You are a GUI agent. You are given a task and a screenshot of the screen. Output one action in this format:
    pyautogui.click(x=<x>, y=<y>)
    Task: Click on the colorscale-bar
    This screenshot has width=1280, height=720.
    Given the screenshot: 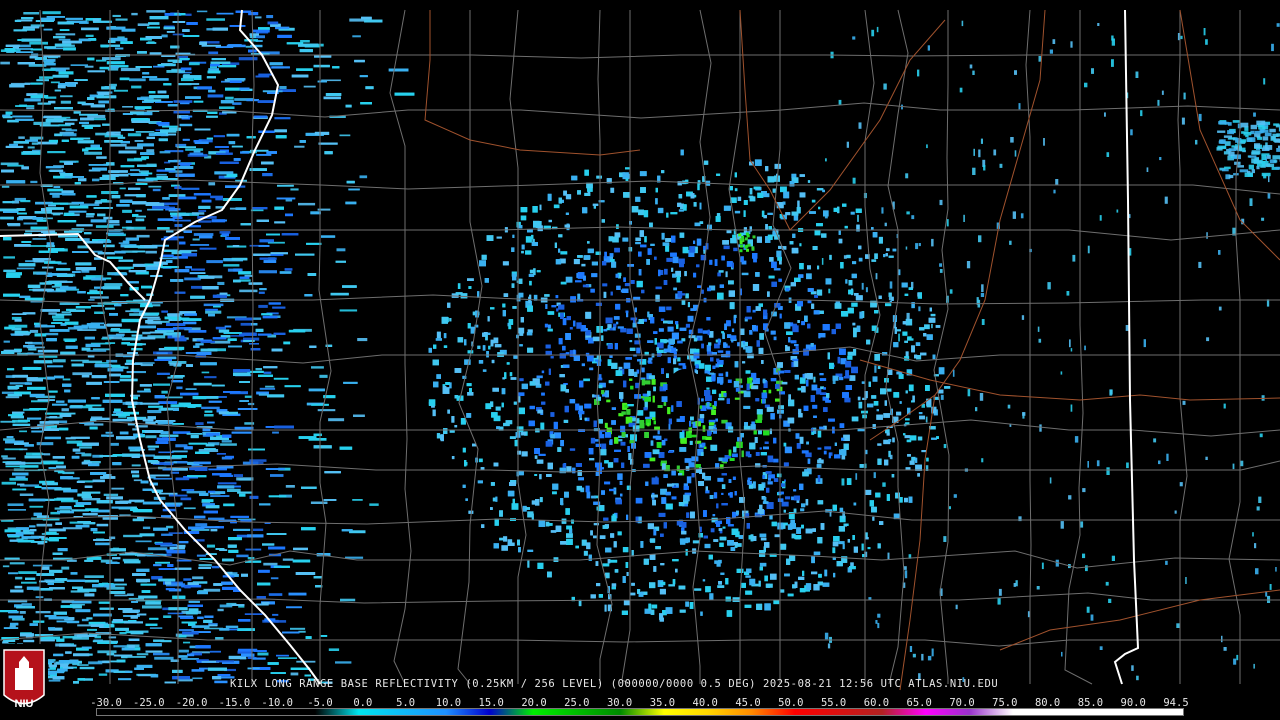 What is the action you would take?
    pyautogui.click(x=640, y=712)
    